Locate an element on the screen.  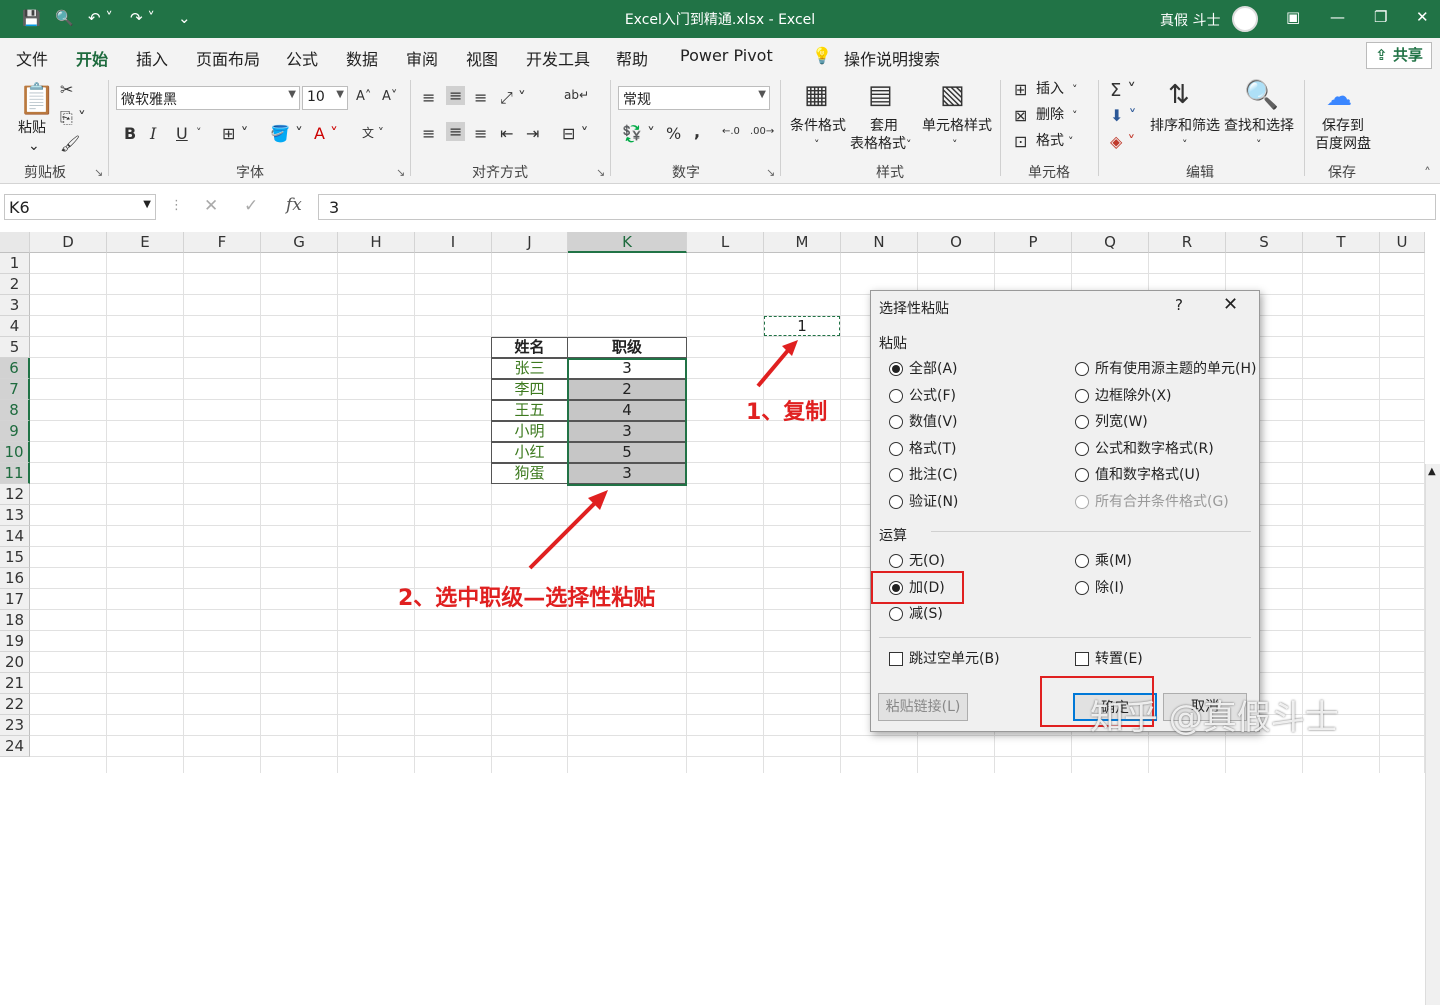
transpose-checkbox: 转置(E) is located at coordinates (1109, 659).